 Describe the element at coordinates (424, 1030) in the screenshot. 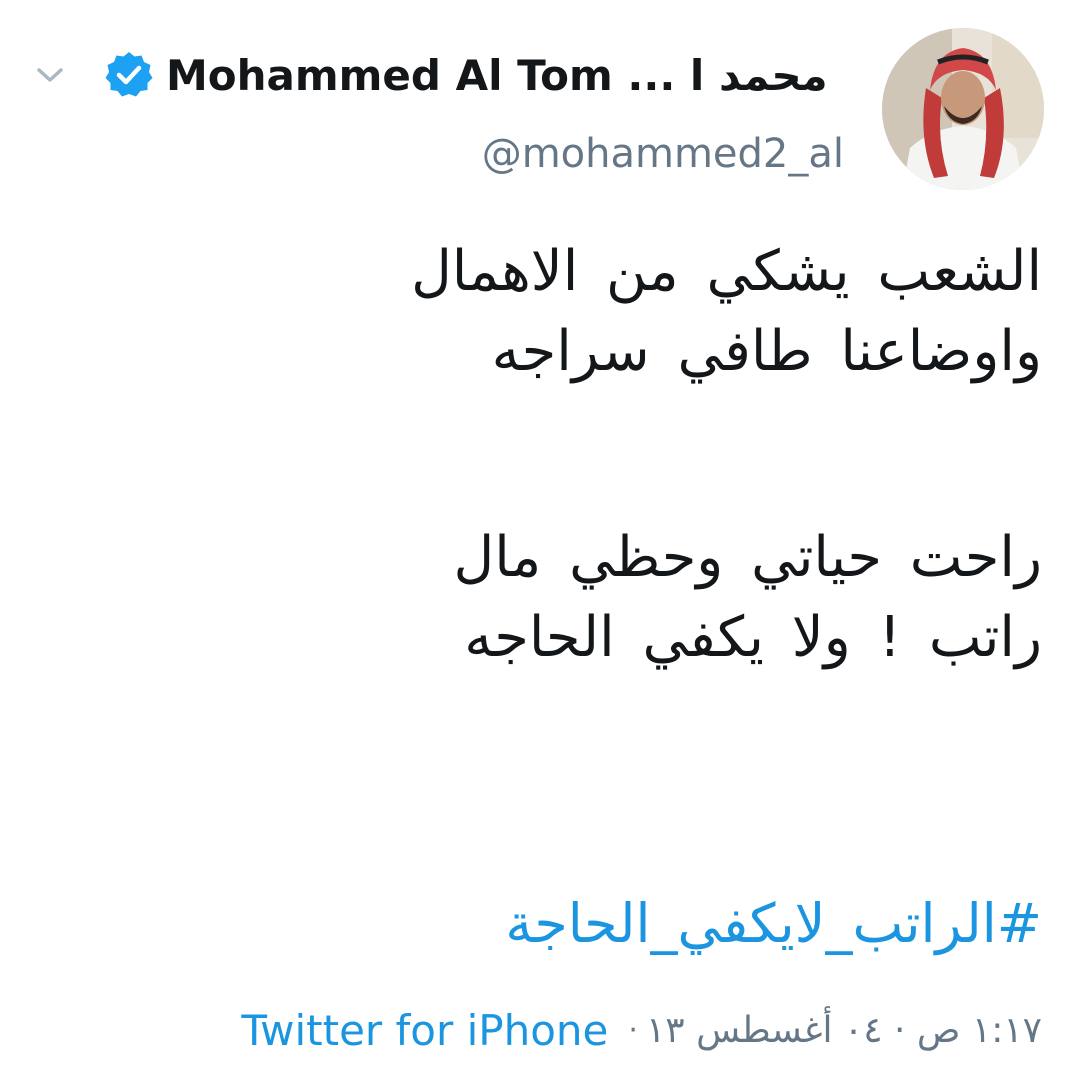

I see `source-link: Twitter for iPhone` at that location.